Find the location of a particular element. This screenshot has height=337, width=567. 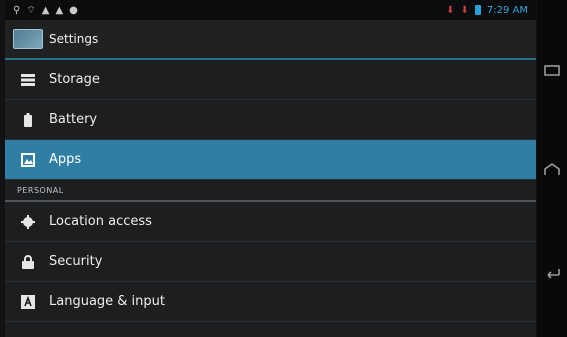

status-bar: ⚲ ⌔ ▲ ▲ ● ⬇ ⬇ 7:29 AM is located at coordinates (270, 10).